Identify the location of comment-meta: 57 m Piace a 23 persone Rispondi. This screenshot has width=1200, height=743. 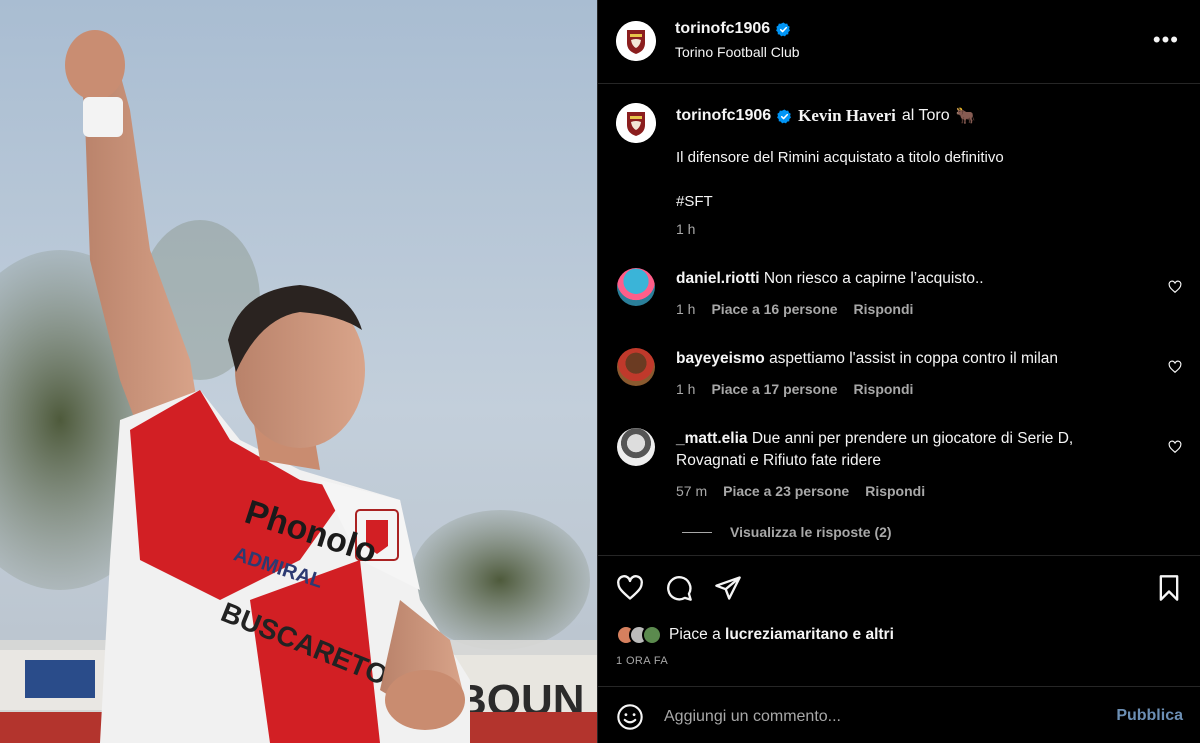
(800, 491).